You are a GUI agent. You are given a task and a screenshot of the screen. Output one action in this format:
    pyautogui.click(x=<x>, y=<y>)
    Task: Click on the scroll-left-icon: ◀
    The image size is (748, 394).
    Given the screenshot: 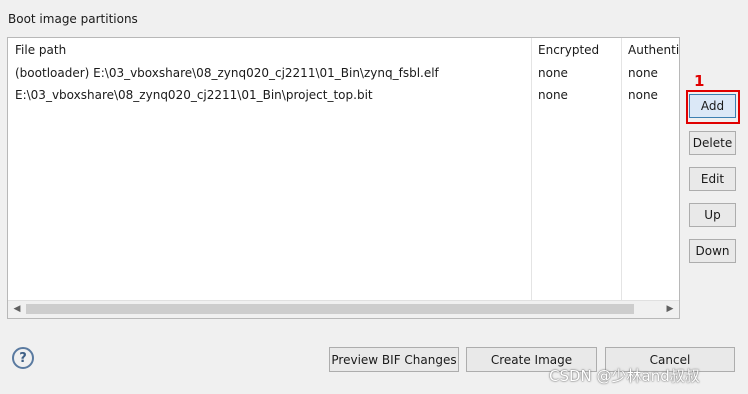 What is the action you would take?
    pyautogui.click(x=17, y=309)
    